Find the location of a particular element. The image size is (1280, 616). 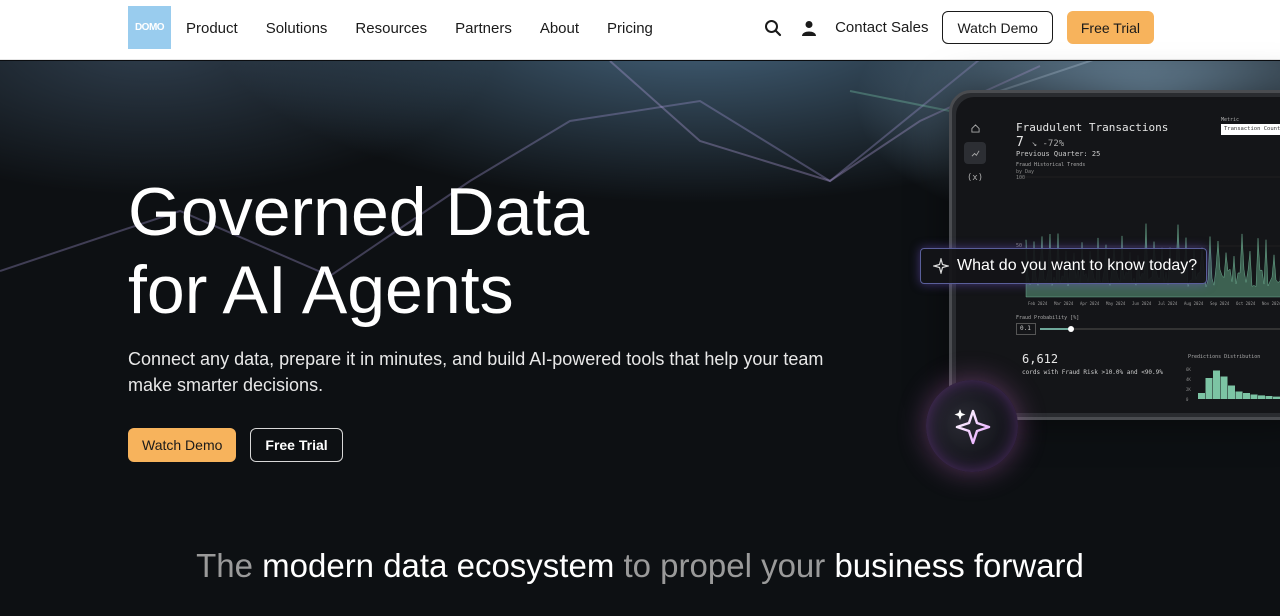

nav-solutions: Solutions is located at coordinates (297, 28).